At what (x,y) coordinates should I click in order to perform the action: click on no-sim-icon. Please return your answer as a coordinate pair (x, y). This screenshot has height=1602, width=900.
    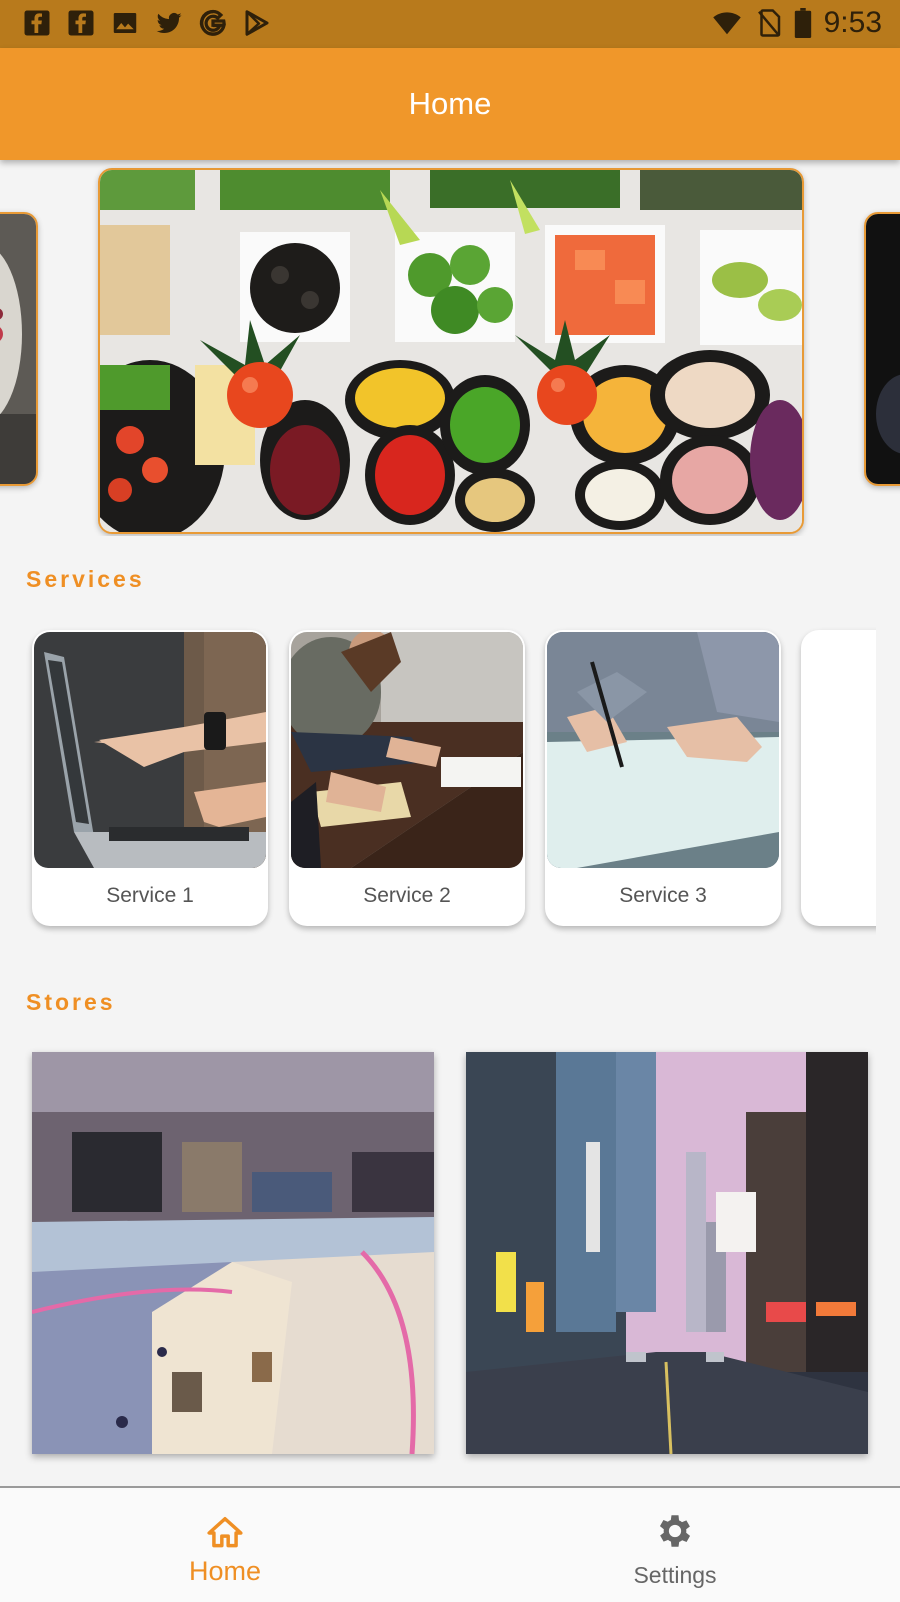
    Looking at the image, I should click on (769, 23).